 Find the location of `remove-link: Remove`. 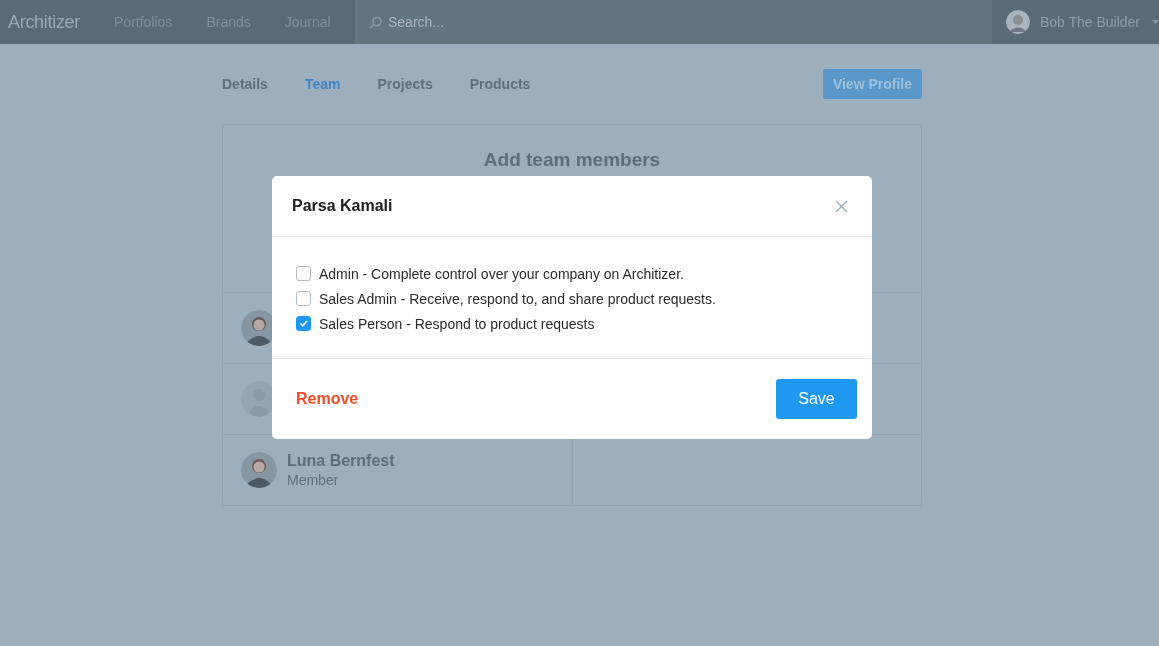

remove-link: Remove is located at coordinates (327, 399).